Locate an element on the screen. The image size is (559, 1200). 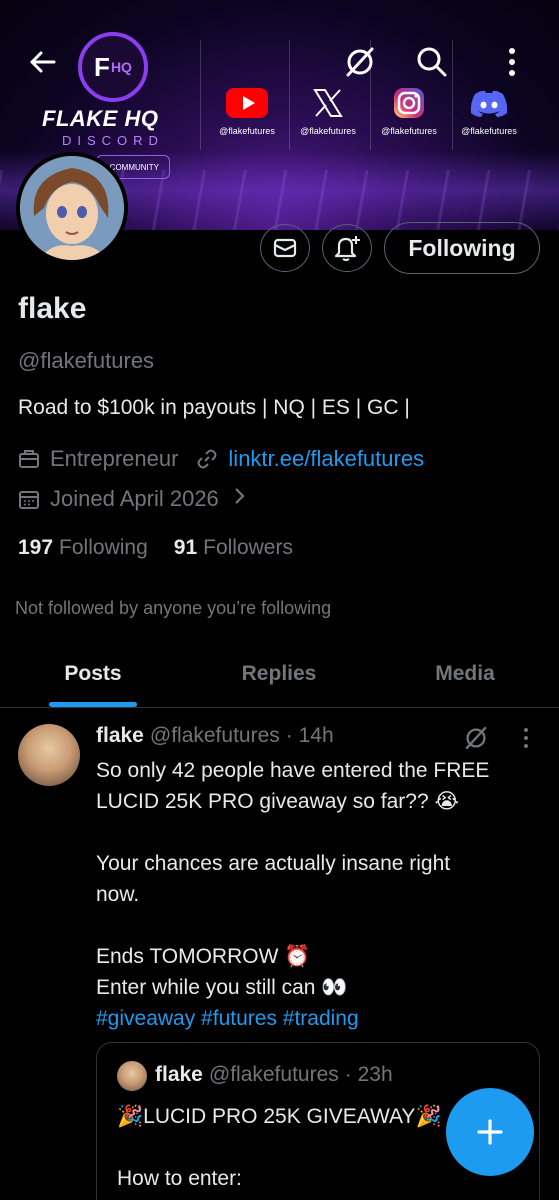
message-button is located at coordinates (285, 248).